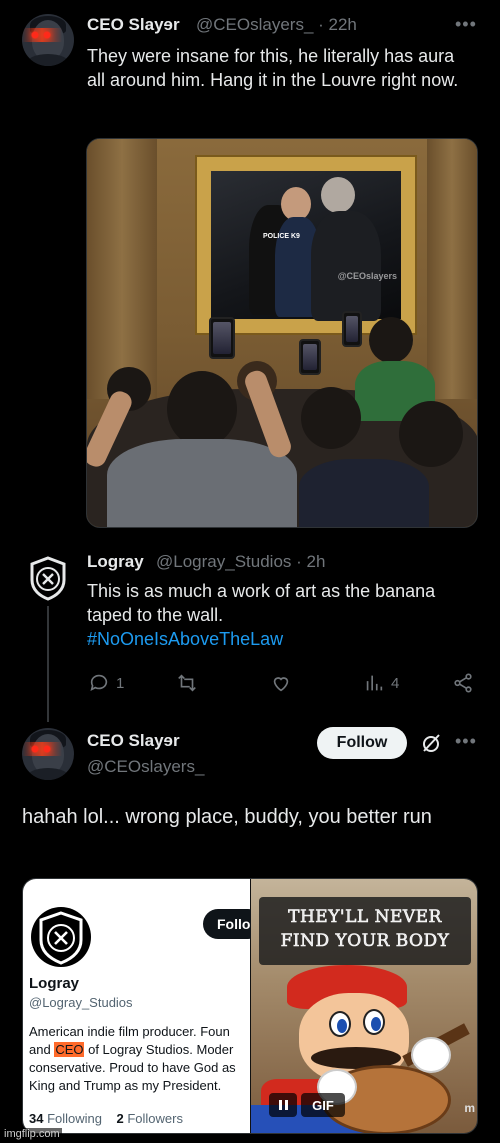 The width and height of the screenshot is (500, 1143). What do you see at coordinates (287, 639) in the screenshot?
I see `hashtag-link: #NoOneIsAboveTheLaw` at bounding box center [287, 639].